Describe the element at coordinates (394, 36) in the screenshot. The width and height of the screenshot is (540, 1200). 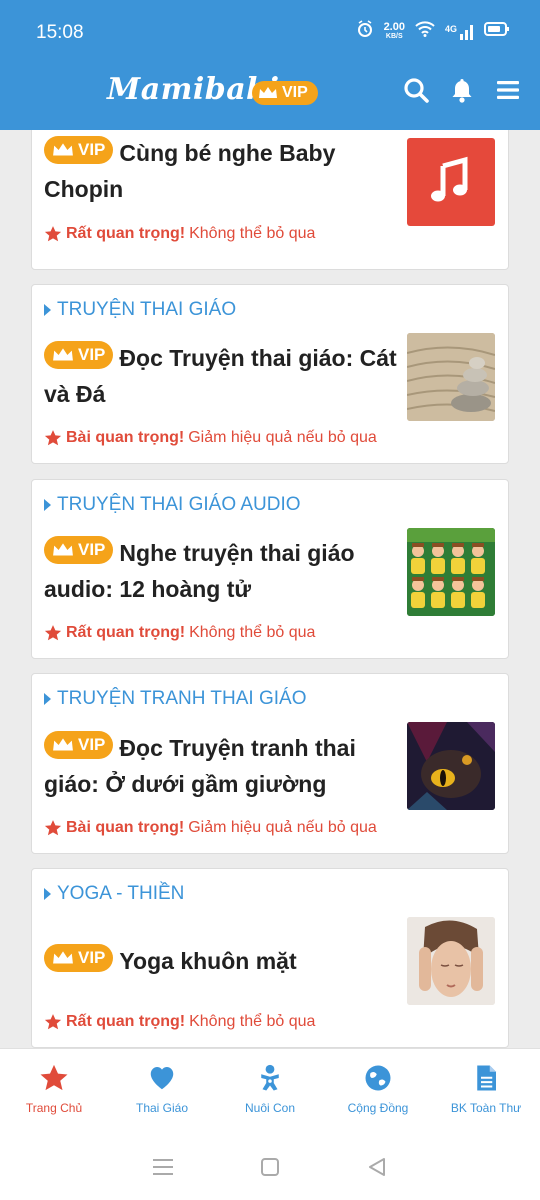
I see `network-speed-unit: KB/S` at that location.